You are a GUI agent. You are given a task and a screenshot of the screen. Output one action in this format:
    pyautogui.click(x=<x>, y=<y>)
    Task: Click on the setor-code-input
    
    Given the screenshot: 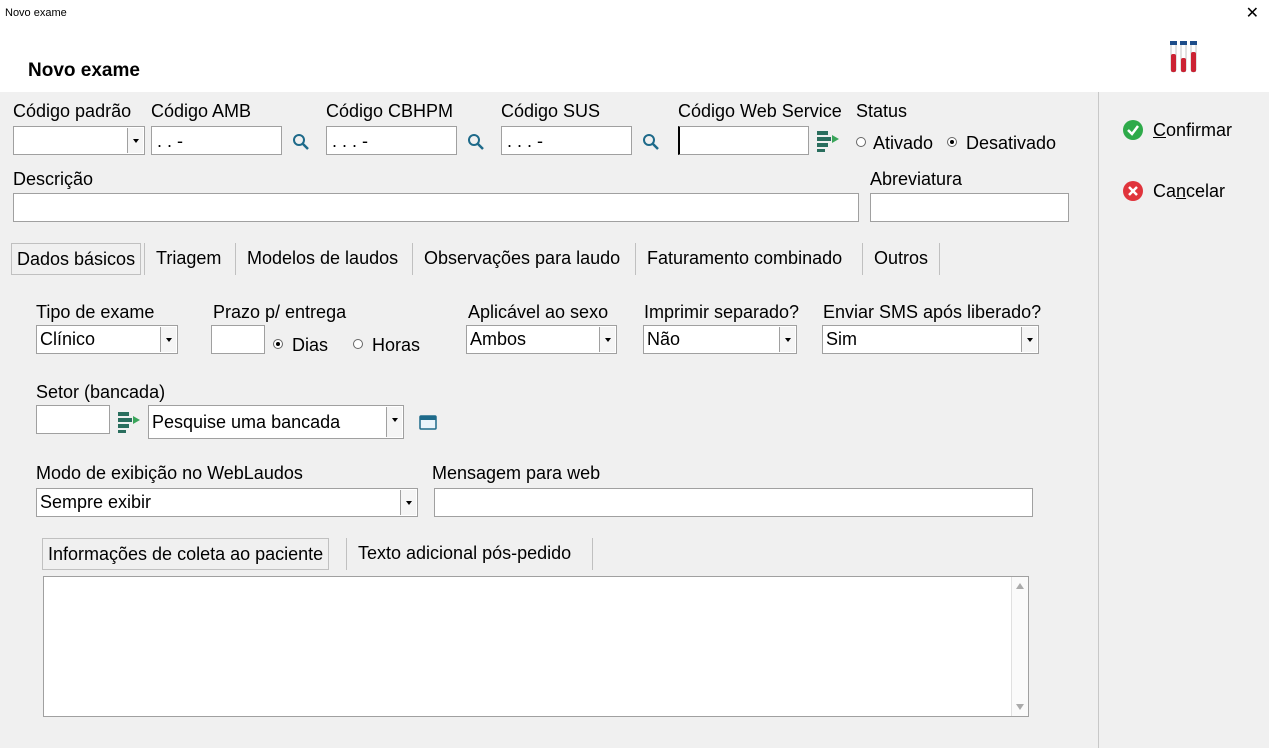 What is the action you would take?
    pyautogui.click(x=73, y=419)
    